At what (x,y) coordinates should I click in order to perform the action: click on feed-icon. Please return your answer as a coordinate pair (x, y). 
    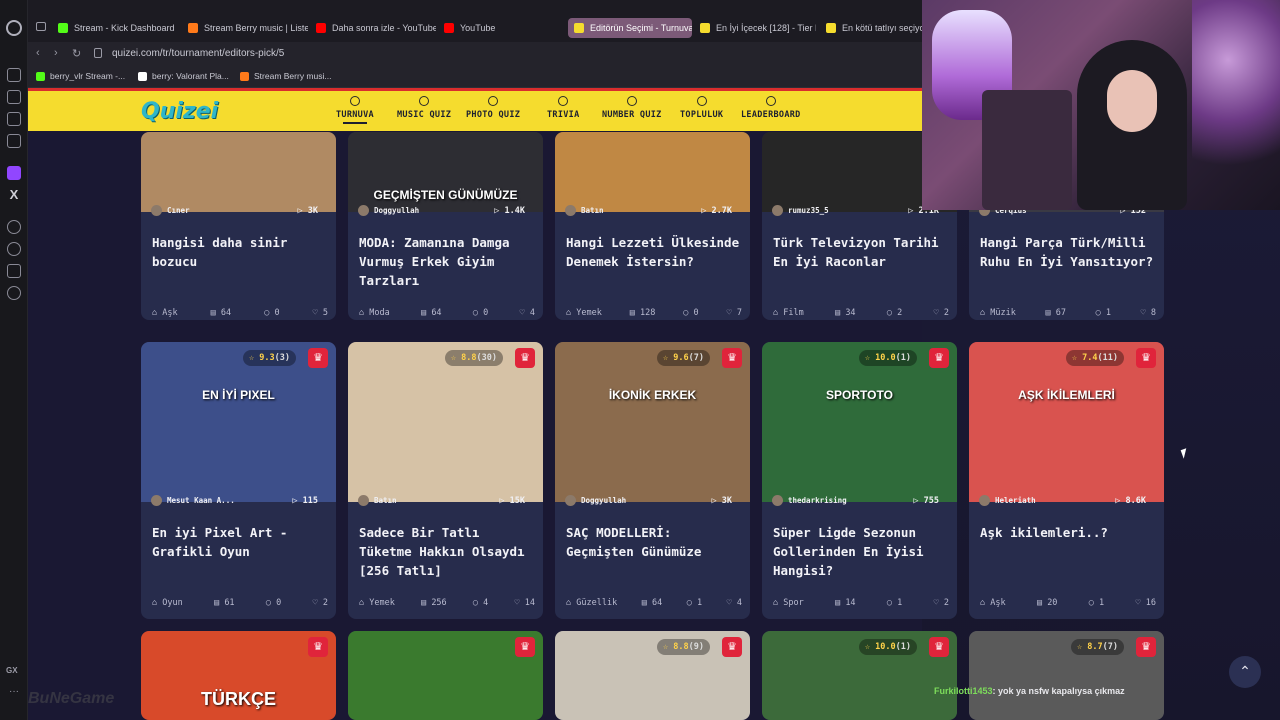
    Looking at the image, I should click on (14, 75).